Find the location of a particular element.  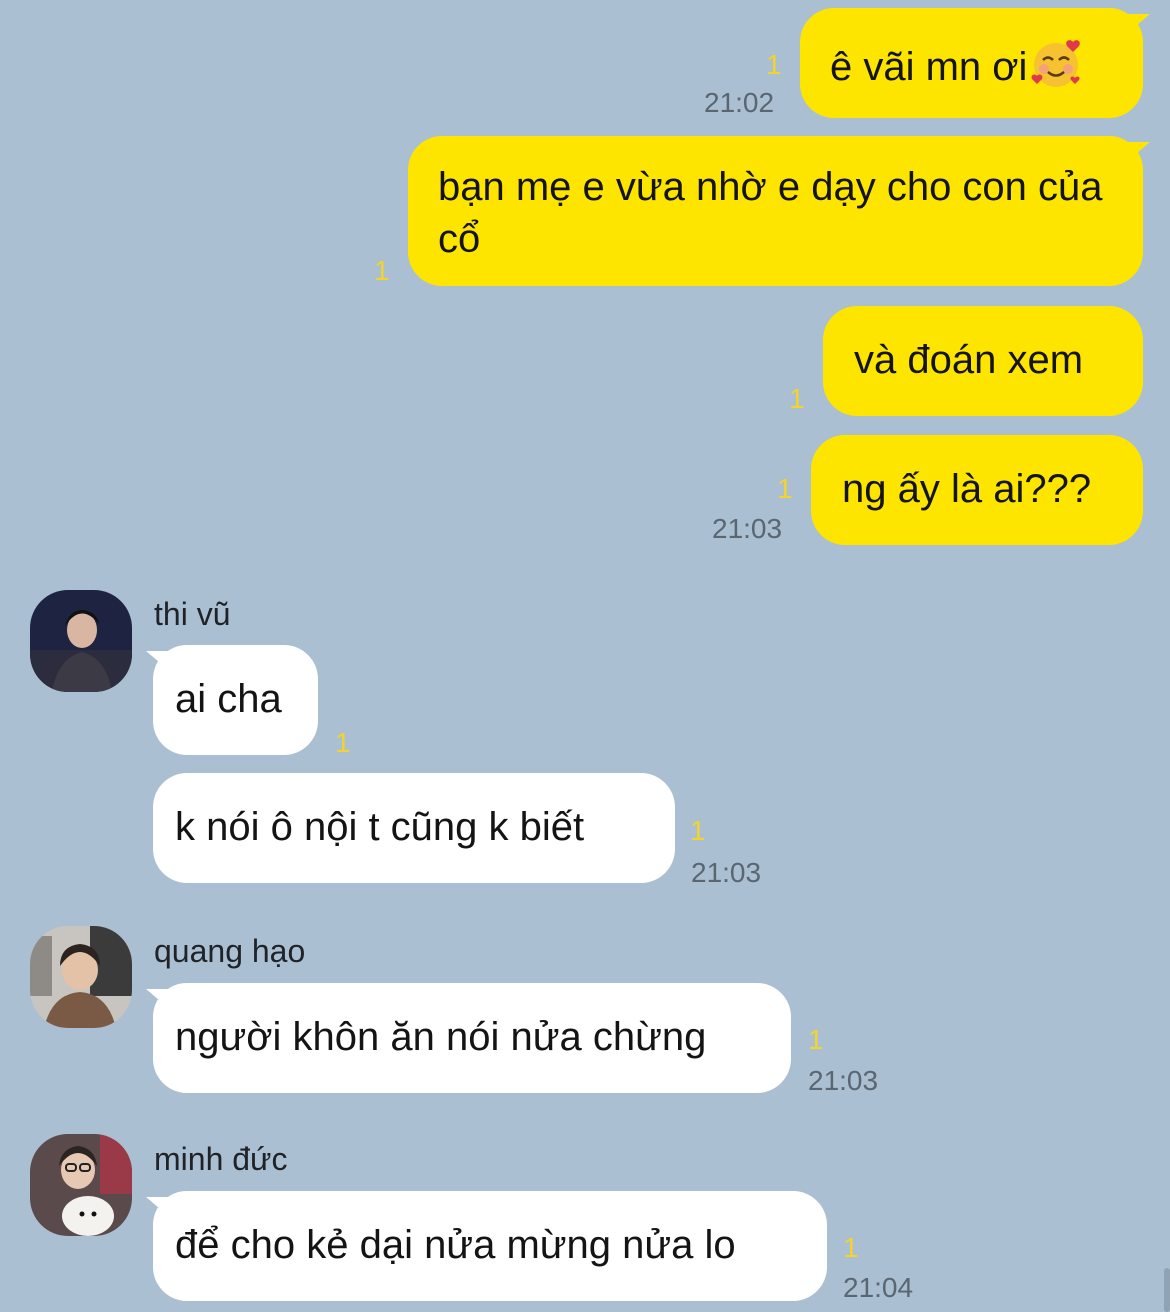

scrollbar is located at coordinates (1167, 1290).